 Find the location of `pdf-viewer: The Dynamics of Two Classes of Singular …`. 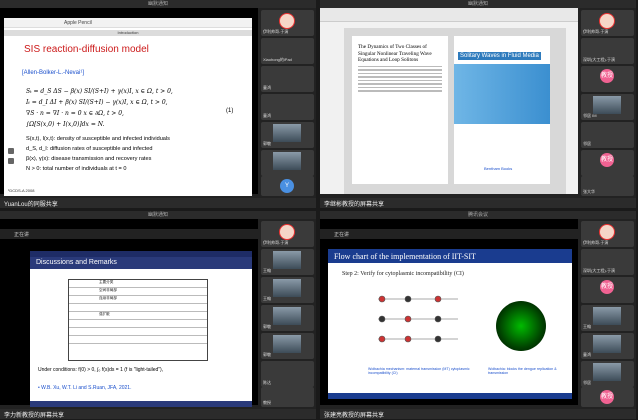

pdf-viewer: The Dynamics of Two Classes of Singular … is located at coordinates (455, 111).